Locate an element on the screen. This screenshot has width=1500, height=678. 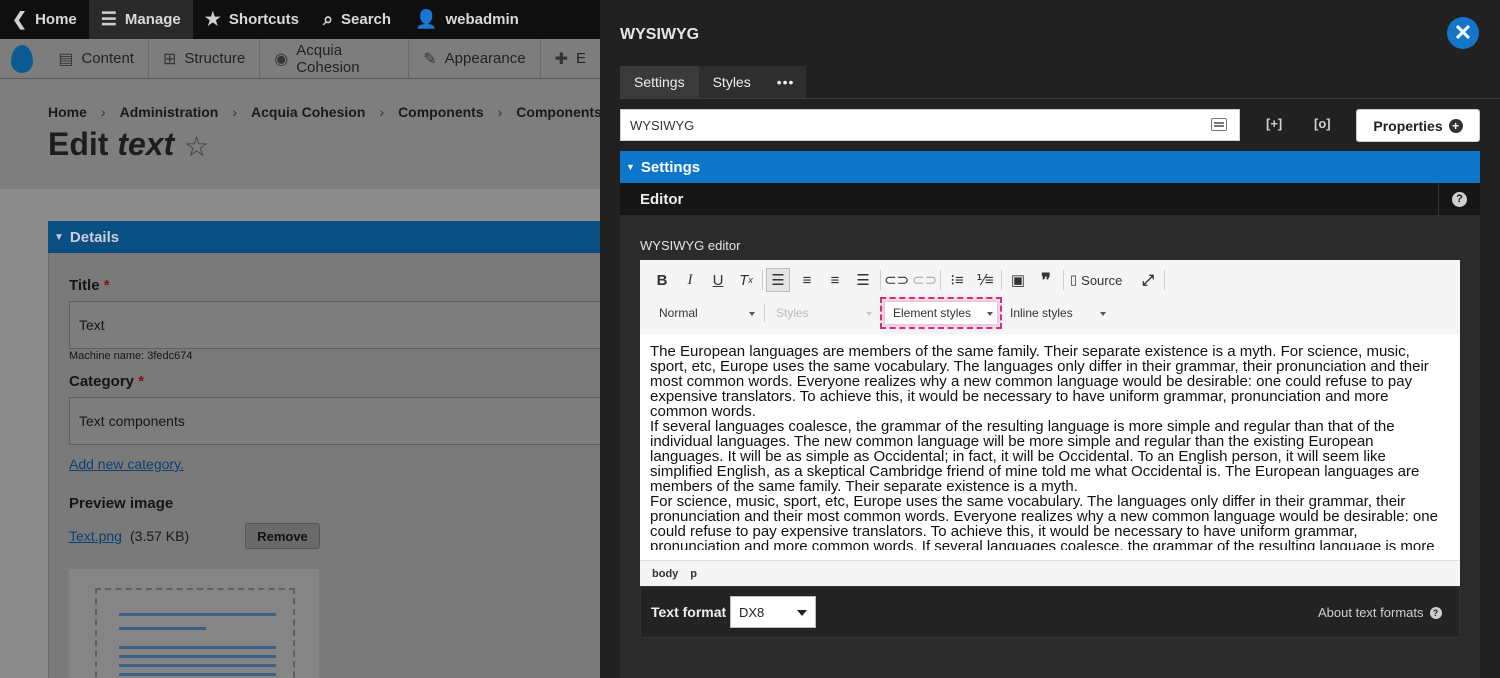
bold-icon: B is located at coordinates (662, 280).